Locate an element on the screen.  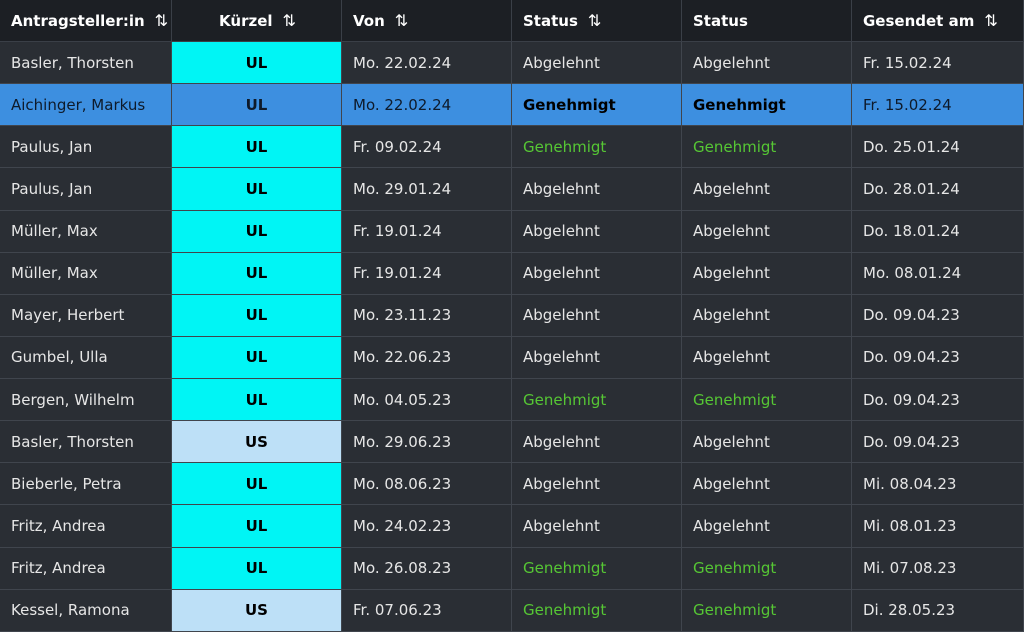
cell-gesendet-am: Mi. 07.08.23 is located at coordinates (938, 568).